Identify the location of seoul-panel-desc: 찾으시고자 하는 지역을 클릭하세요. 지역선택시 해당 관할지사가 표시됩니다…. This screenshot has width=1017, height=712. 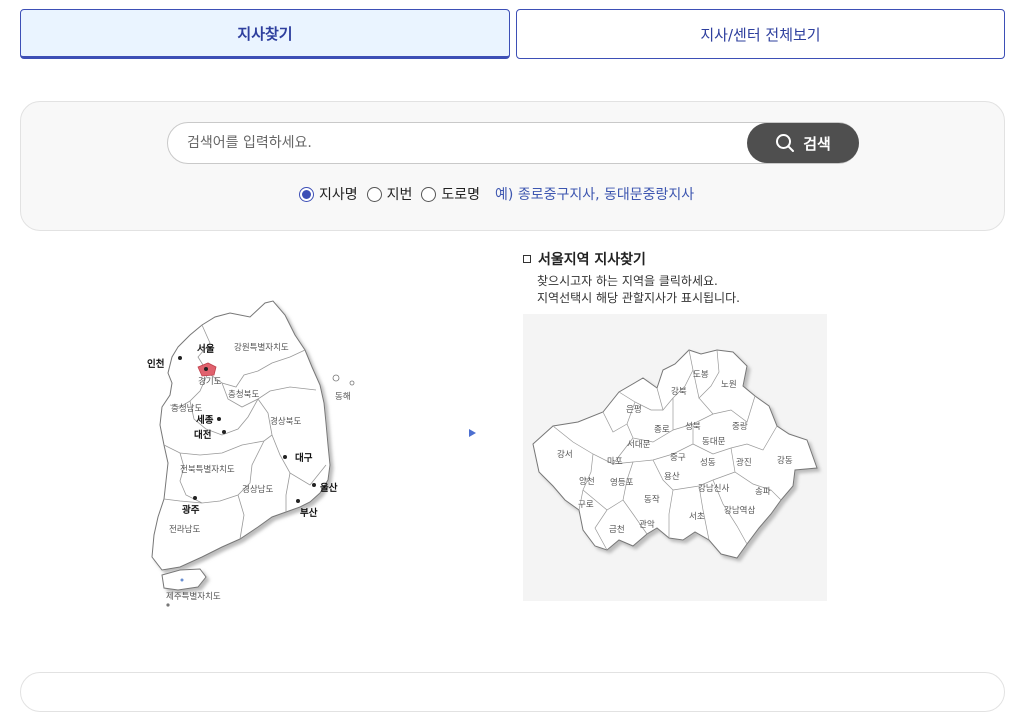
(638, 290).